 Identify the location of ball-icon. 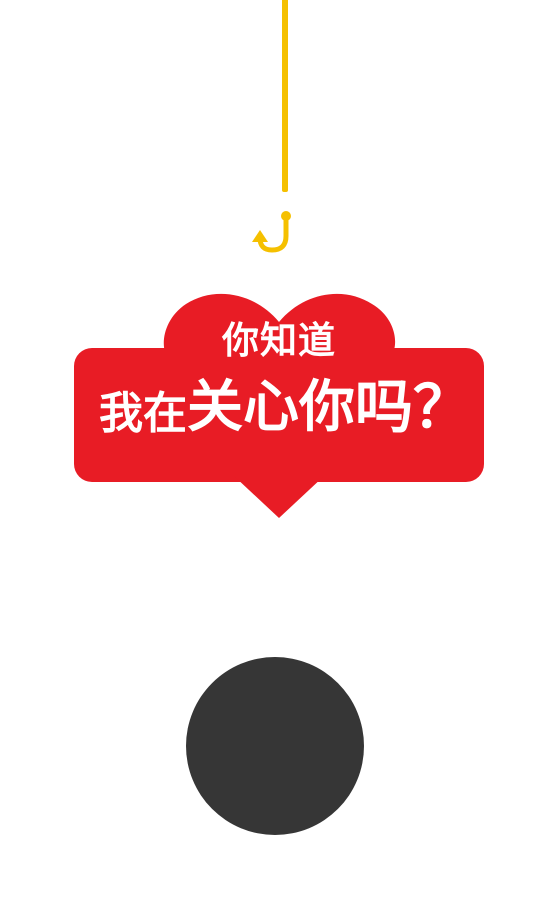
(275, 746).